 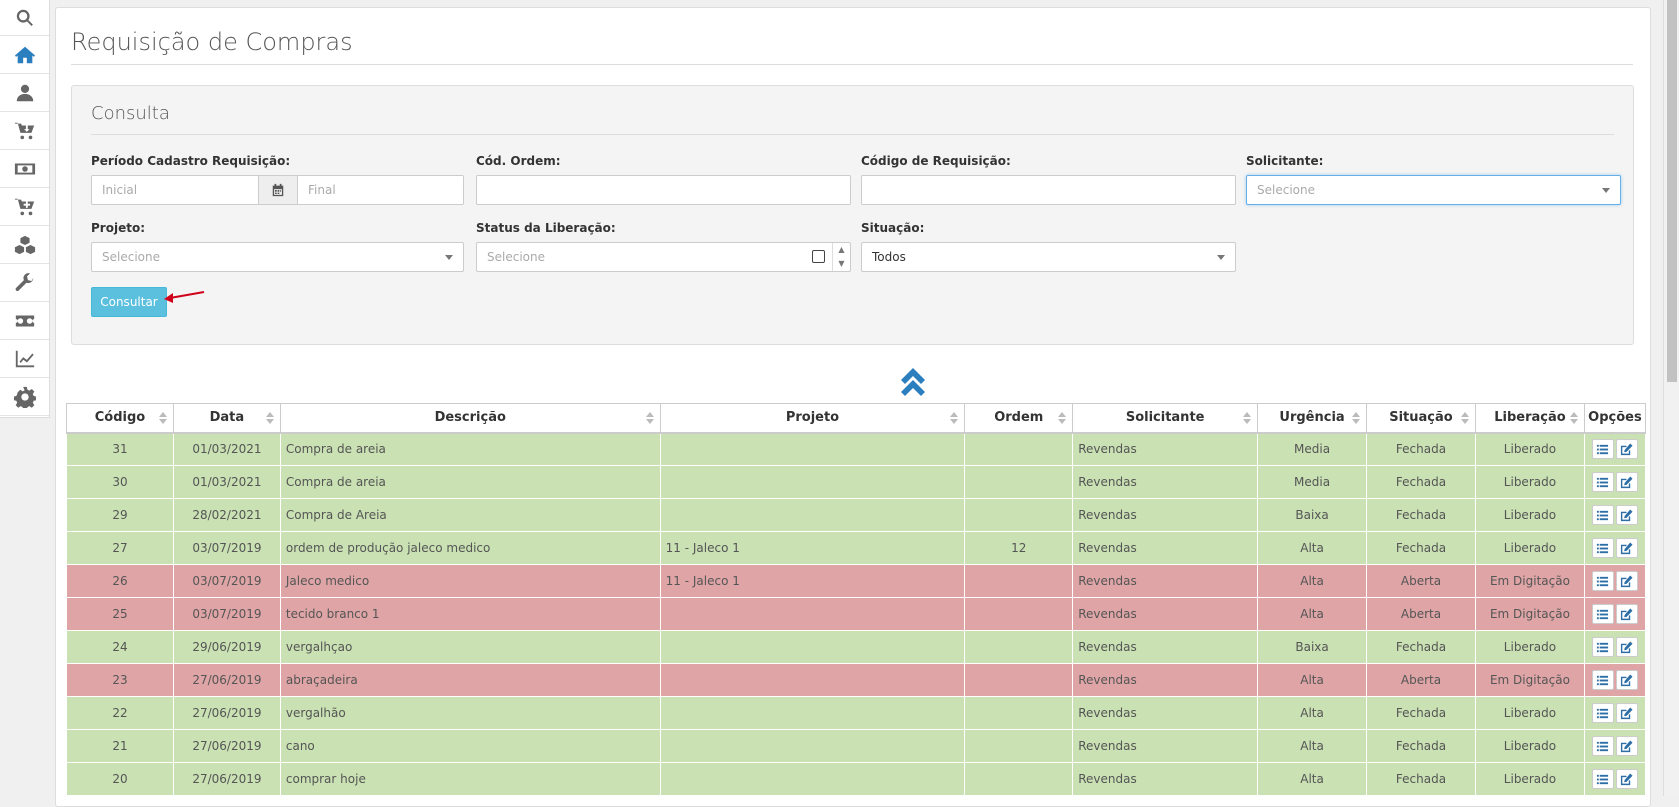 What do you see at coordinates (1421, 581) in the screenshot?
I see `table-cell: Aberta` at bounding box center [1421, 581].